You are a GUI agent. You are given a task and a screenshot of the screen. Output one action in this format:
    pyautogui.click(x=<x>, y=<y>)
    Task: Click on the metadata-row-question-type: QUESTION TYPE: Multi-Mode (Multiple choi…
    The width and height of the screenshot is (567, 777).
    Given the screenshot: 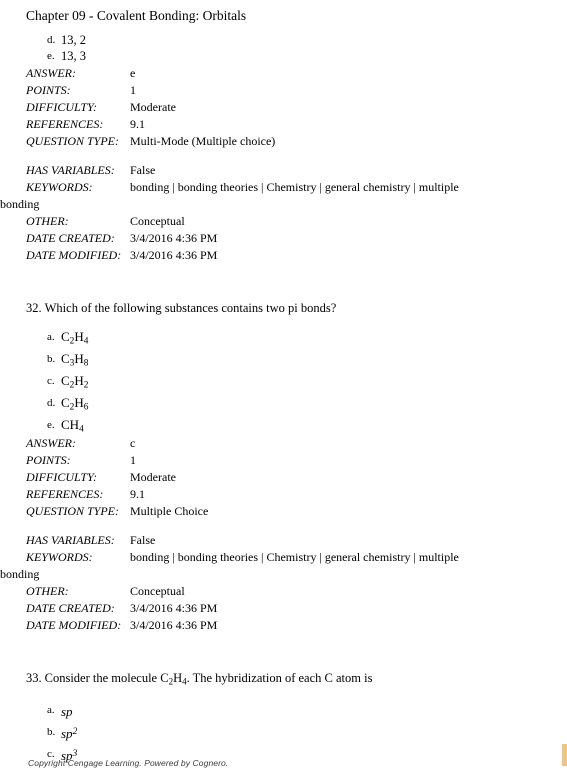 What is the action you would take?
    pyautogui.click(x=283, y=147)
    